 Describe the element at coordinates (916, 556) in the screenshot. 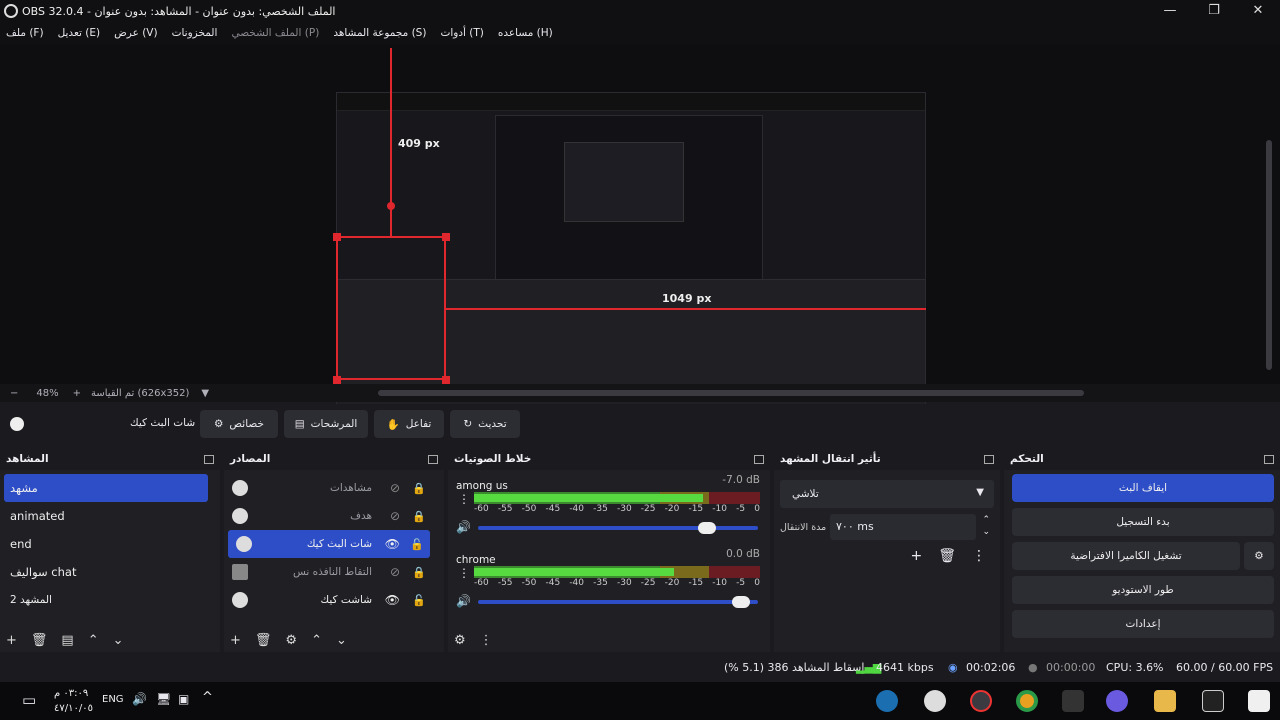

I see `add-transition-icon: +` at that location.